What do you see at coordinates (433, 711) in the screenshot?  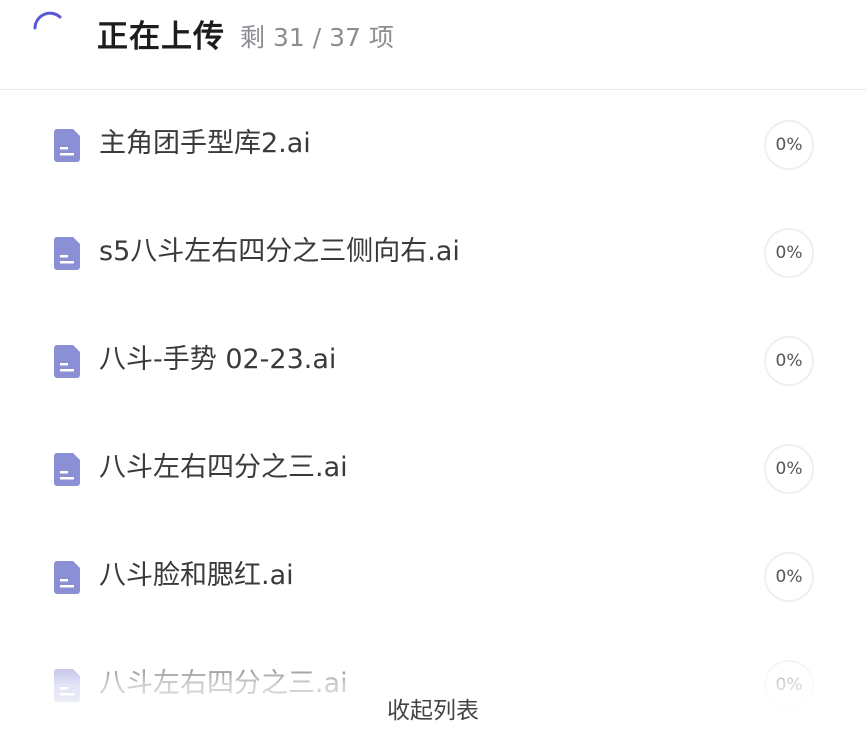 I see `collapse-list-button: 收起列表` at bounding box center [433, 711].